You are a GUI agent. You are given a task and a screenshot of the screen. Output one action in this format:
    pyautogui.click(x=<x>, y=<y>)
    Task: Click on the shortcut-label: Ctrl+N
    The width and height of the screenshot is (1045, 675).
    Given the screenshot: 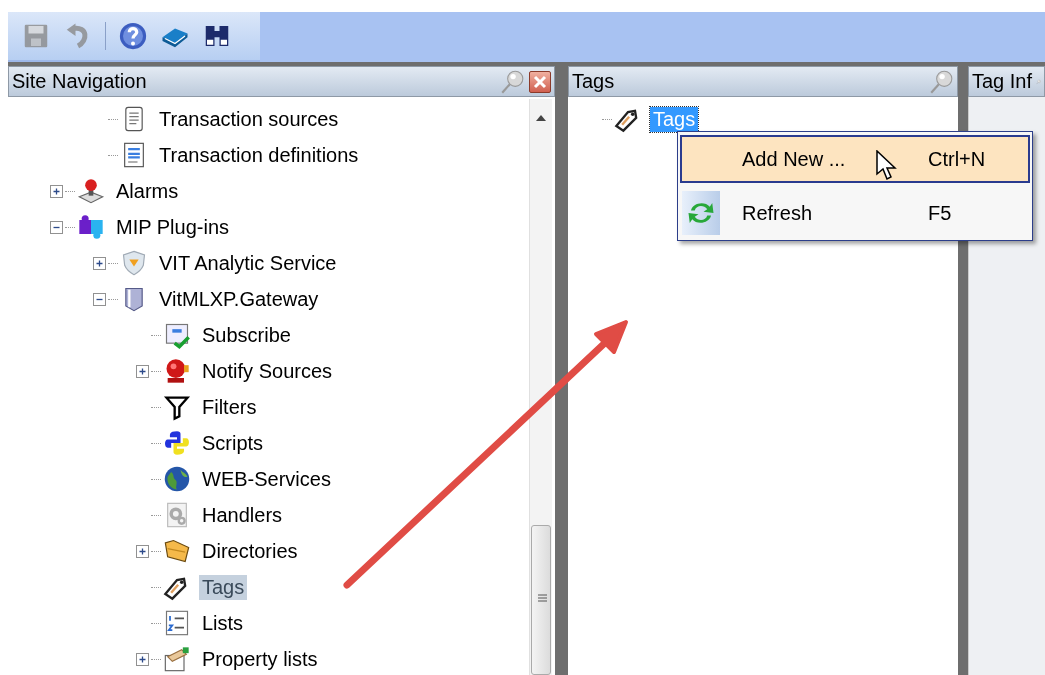 What is the action you would take?
    pyautogui.click(x=957, y=159)
    